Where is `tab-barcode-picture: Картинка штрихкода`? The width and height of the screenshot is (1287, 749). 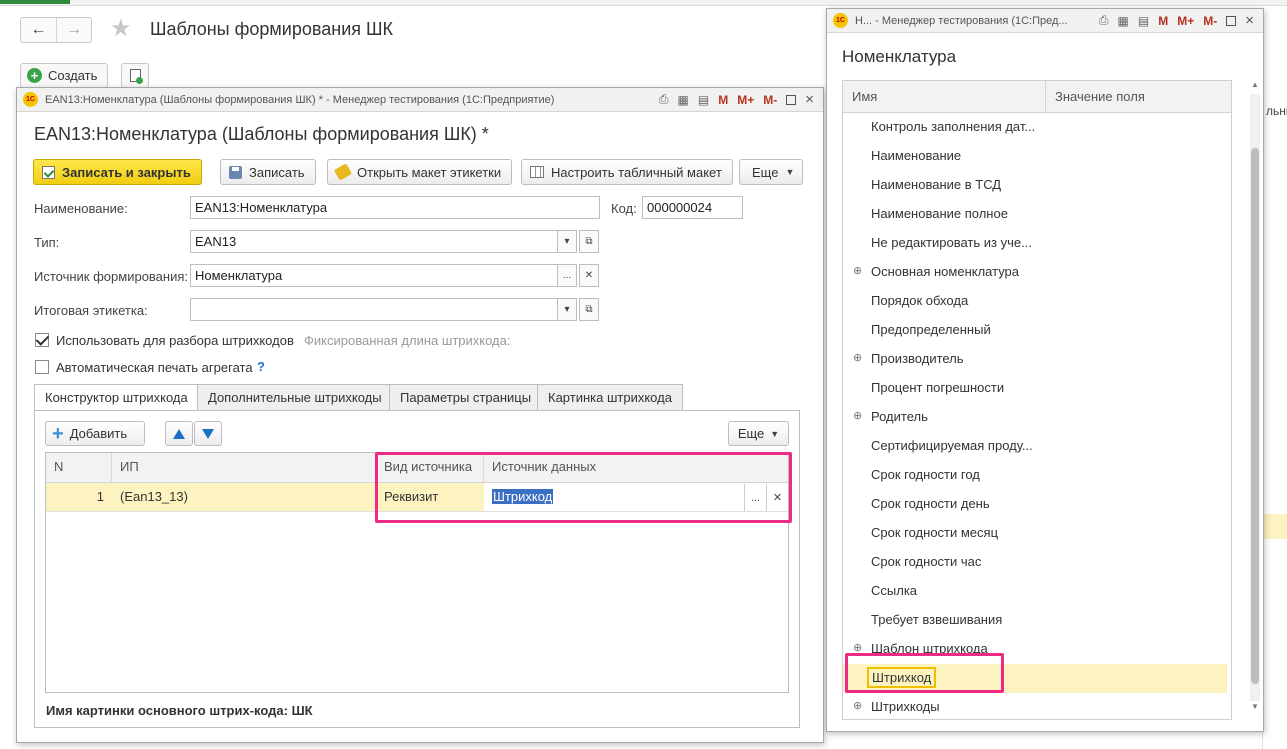 tab-barcode-picture: Картинка штрихкода is located at coordinates (610, 397).